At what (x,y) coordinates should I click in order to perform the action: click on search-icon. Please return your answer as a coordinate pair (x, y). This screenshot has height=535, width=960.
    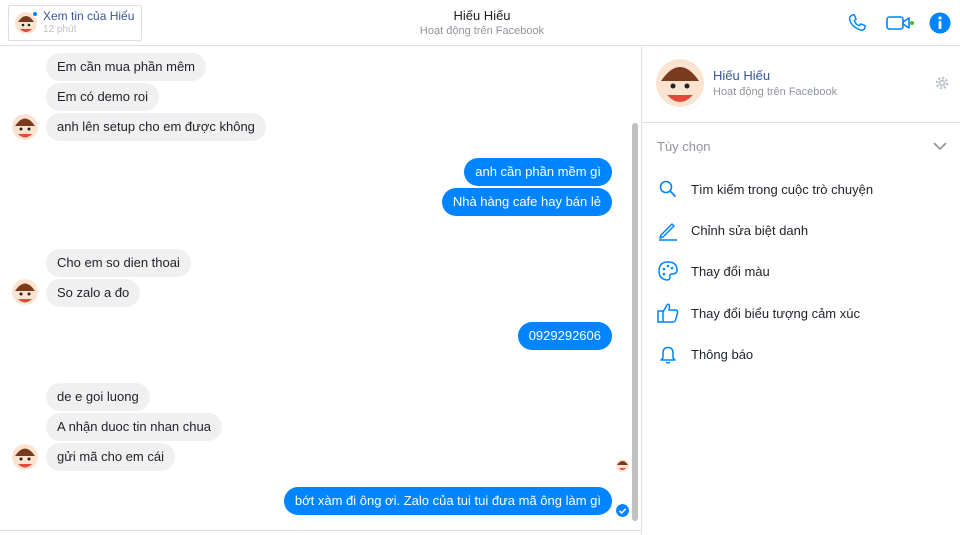
    Looking at the image, I should click on (668, 189).